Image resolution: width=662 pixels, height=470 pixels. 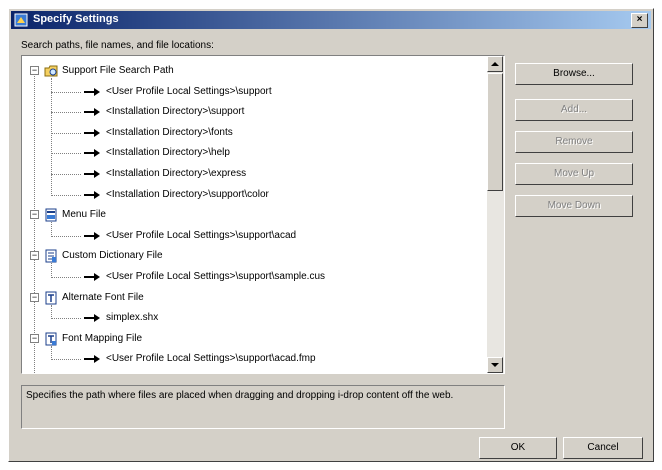 What do you see at coordinates (331, 20) in the screenshot?
I see `title-bar: Specify Settings ×` at bounding box center [331, 20].